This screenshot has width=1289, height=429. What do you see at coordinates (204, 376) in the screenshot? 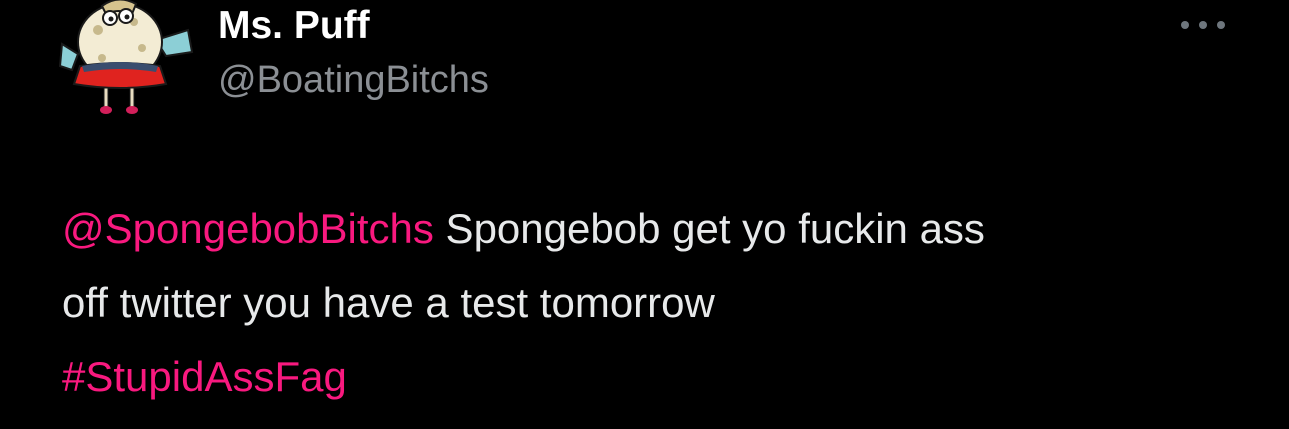
I see `hashtag-link: #StupidAssFag` at bounding box center [204, 376].